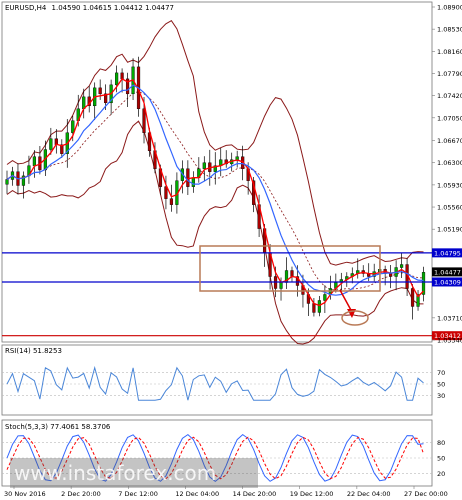  Describe the element at coordinates (449, 52) in the screenshot. I see `y-tick-label: 1.08160` at that location.